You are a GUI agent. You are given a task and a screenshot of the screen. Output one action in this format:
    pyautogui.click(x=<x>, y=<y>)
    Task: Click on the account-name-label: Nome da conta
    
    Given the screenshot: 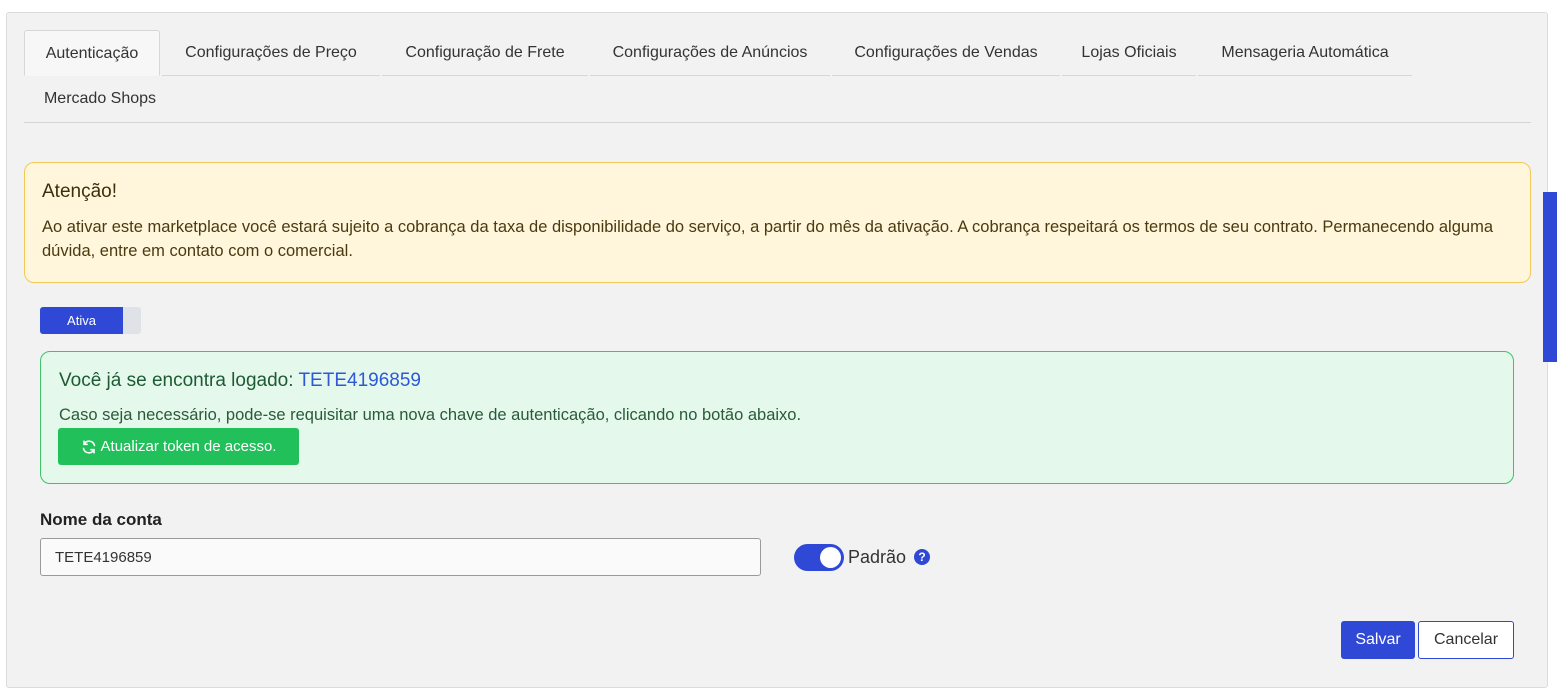 What is the action you would take?
    pyautogui.click(x=101, y=519)
    